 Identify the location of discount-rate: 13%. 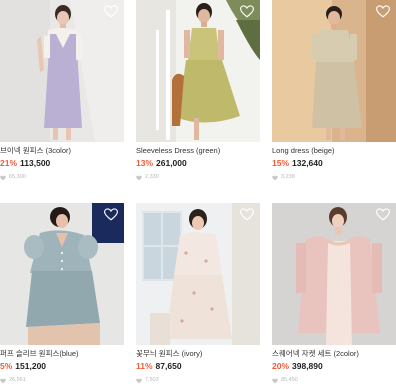
(145, 163).